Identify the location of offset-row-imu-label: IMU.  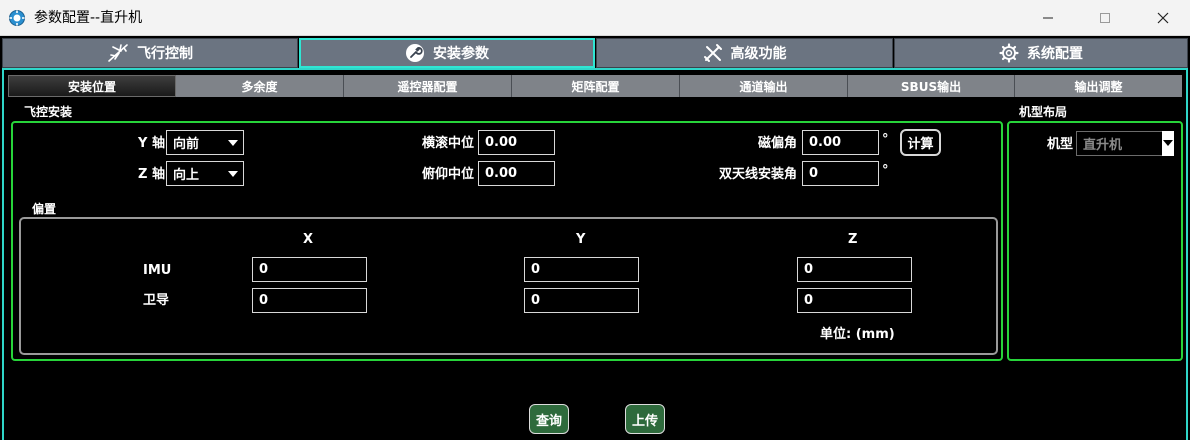
(157, 270).